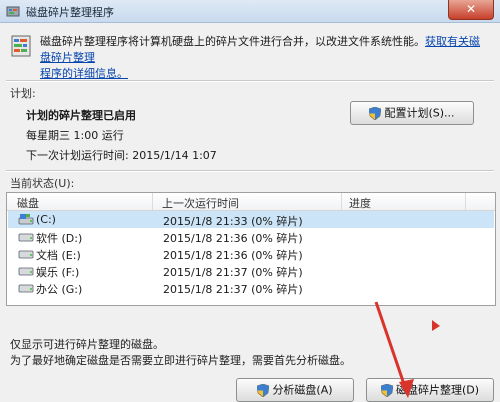 Image resolution: width=500 pixels, height=402 pixels. Describe the element at coordinates (232, 41) in the screenshot. I see `intro-description: 磁盘碎片整理程序将计算机硬盘上的碎片文件进行合并，以改进文件系统性能。` at that location.